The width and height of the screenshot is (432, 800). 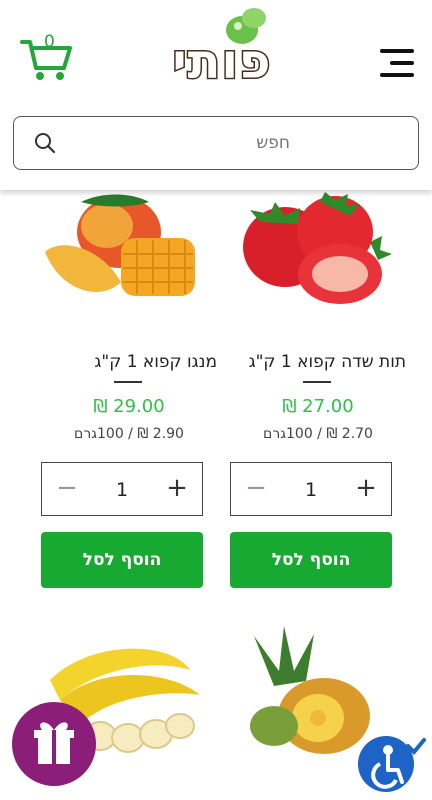 What do you see at coordinates (46, 57) in the screenshot?
I see `cart-button: 0` at bounding box center [46, 57].